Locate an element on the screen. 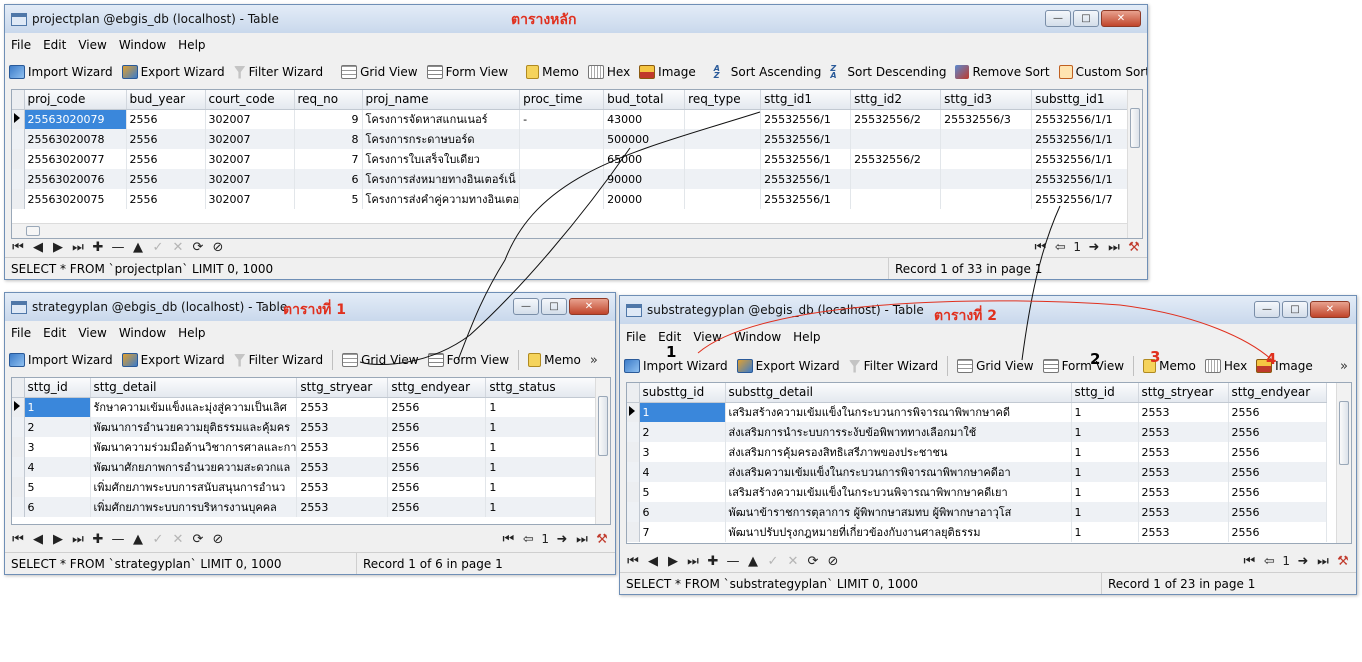  table-cell: 9 is located at coordinates (328, 119).